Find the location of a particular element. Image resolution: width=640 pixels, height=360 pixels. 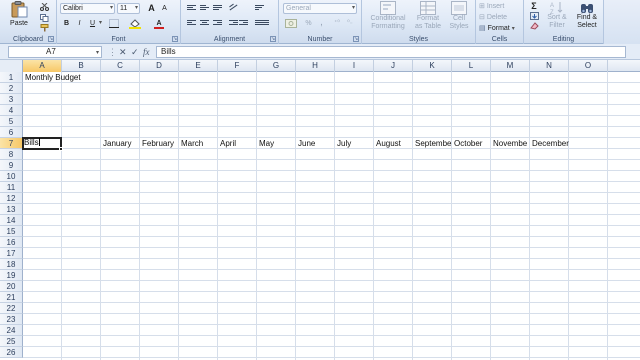

cell-d7-month: February is located at coordinates (159, 143).